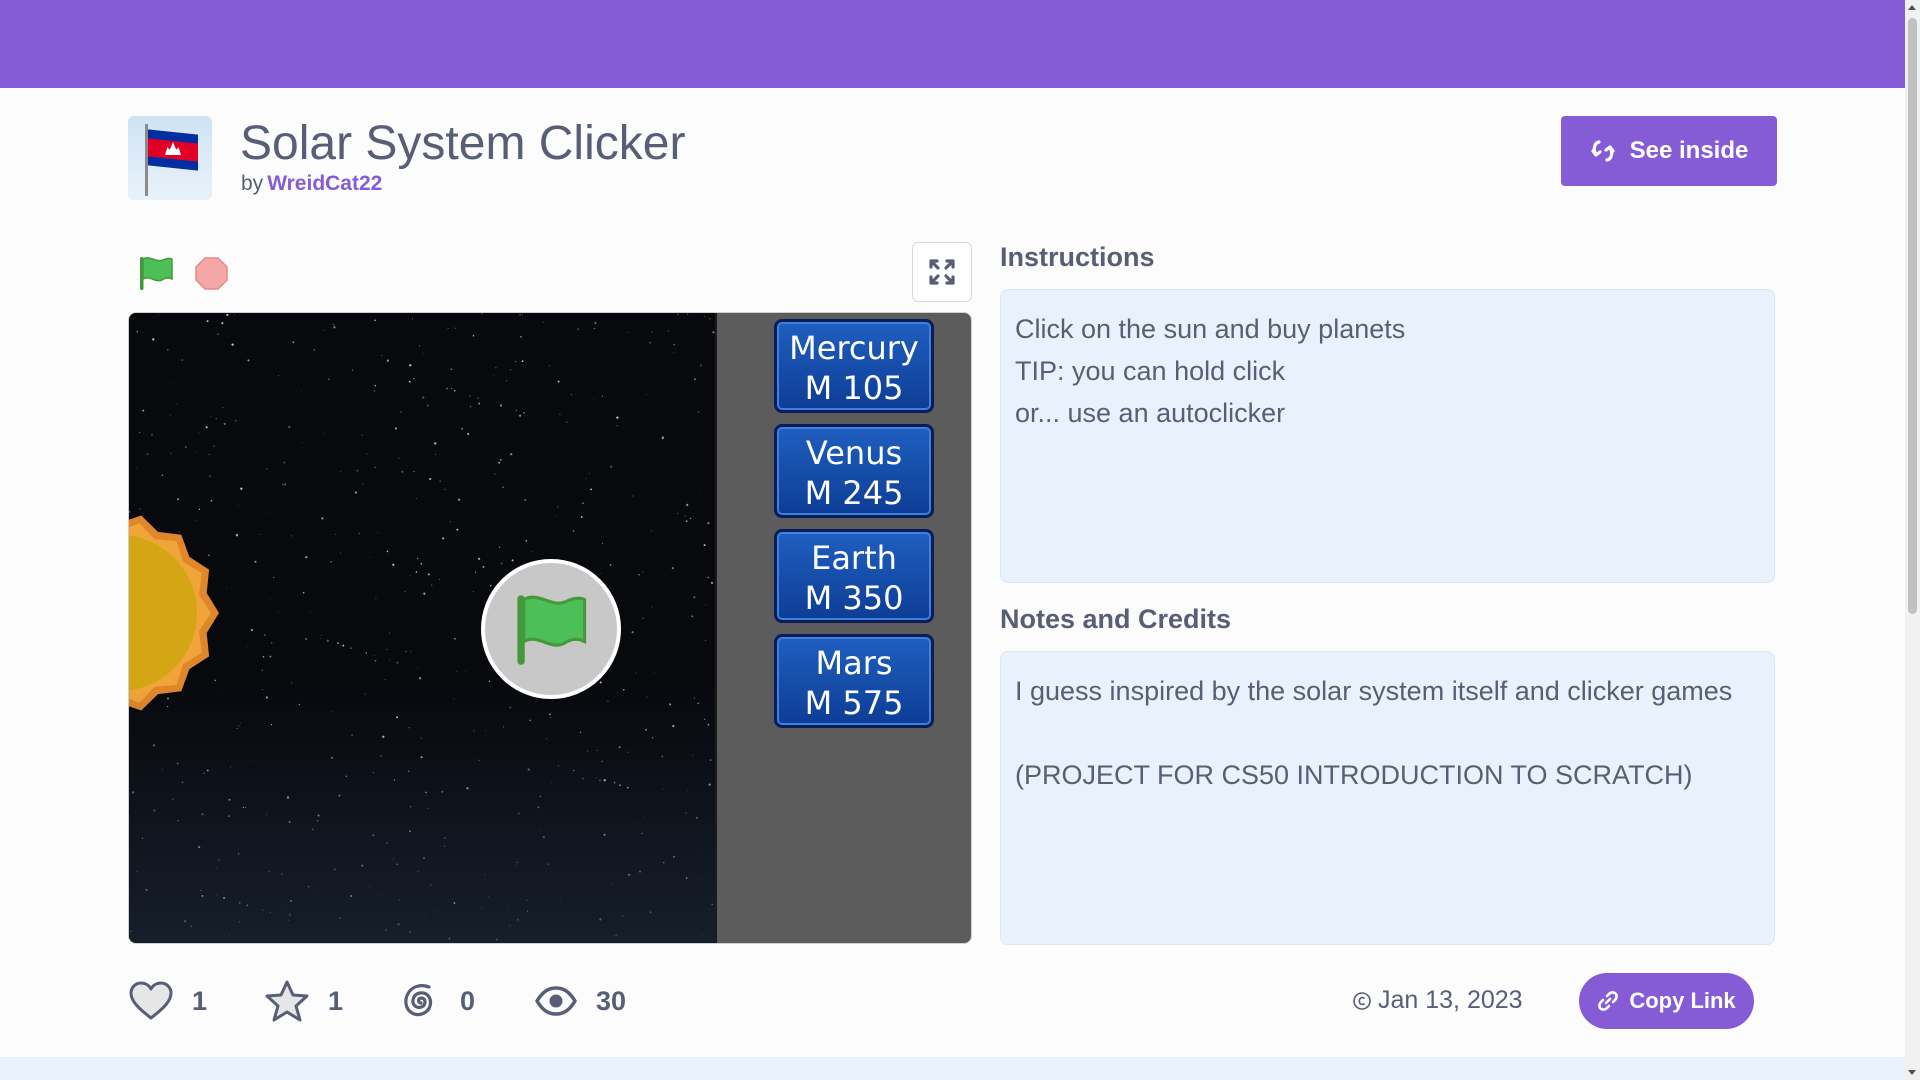  I want to click on share-date: Jan 13, 2023, so click(1437, 1000).